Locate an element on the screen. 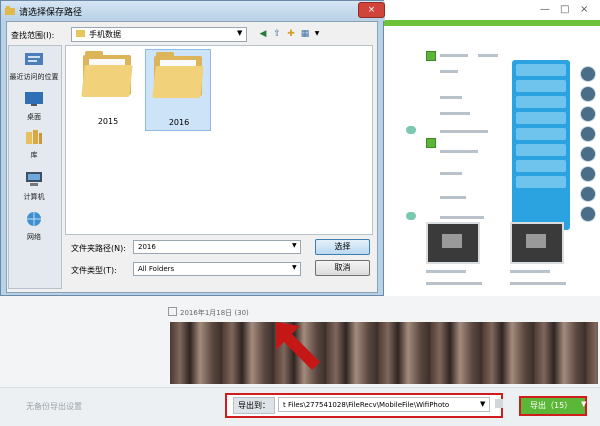 The image size is (600, 426). back-icon: ◀ is located at coordinates (263, 34).